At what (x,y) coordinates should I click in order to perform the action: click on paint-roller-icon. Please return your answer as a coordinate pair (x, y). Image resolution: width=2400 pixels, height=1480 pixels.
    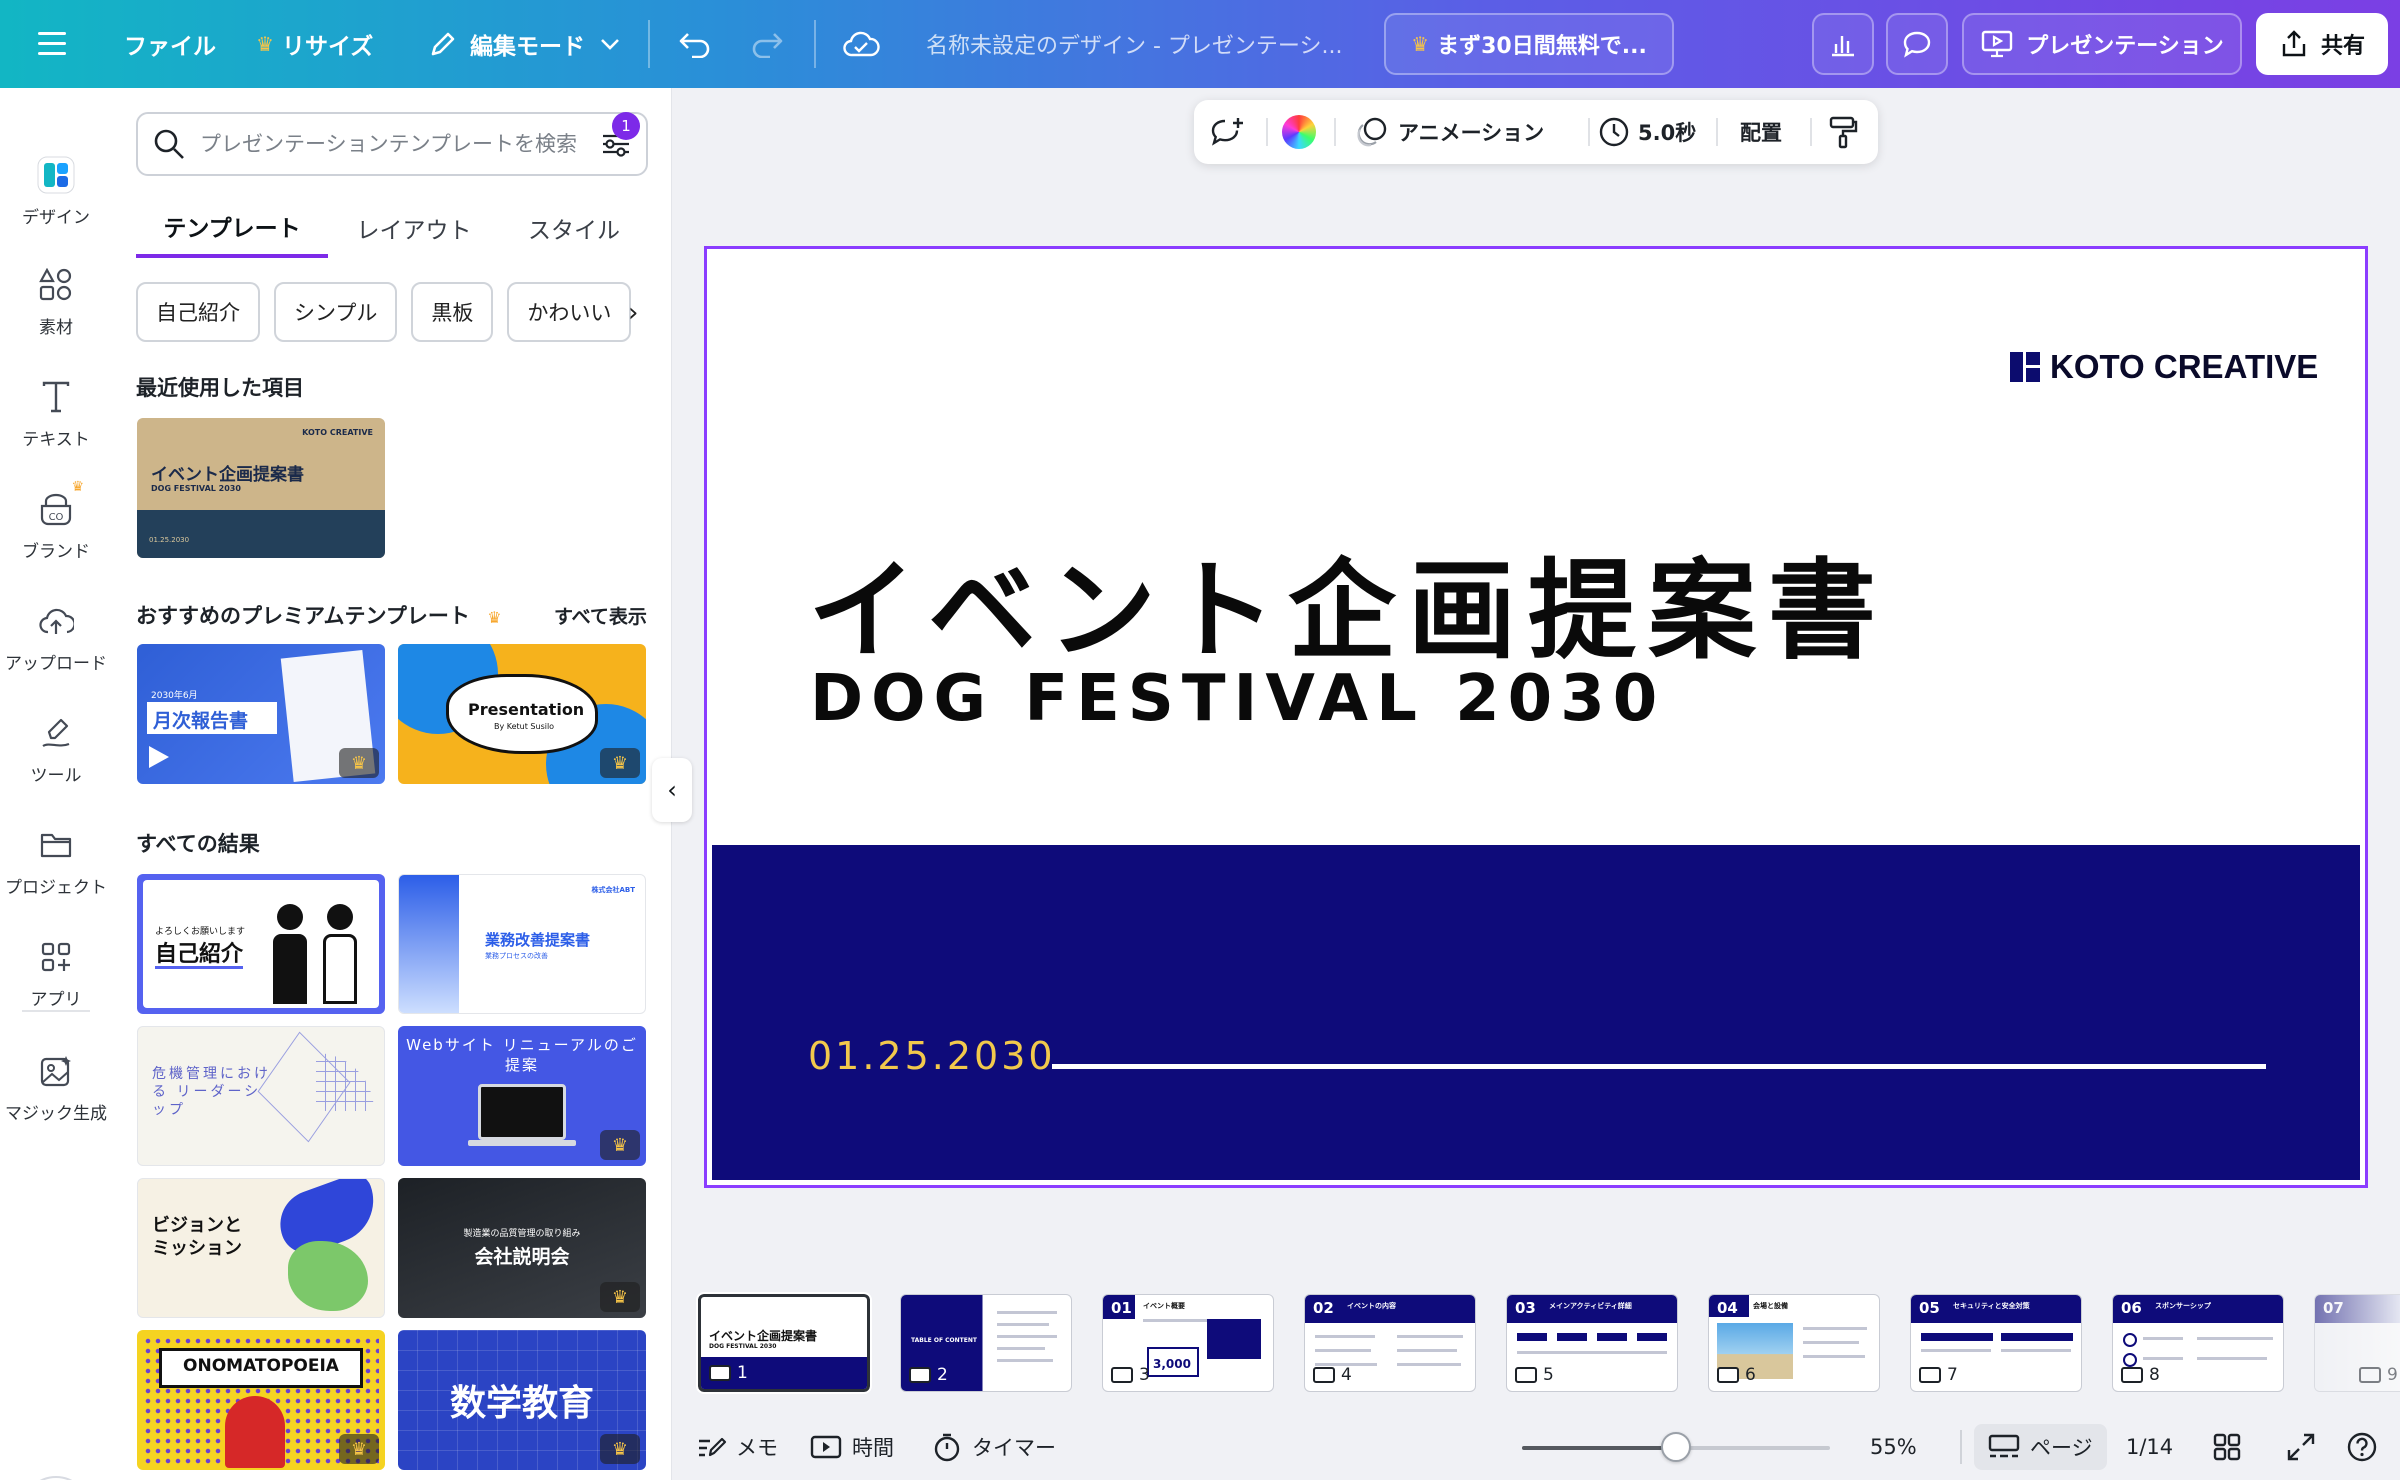
    Looking at the image, I should click on (1843, 132).